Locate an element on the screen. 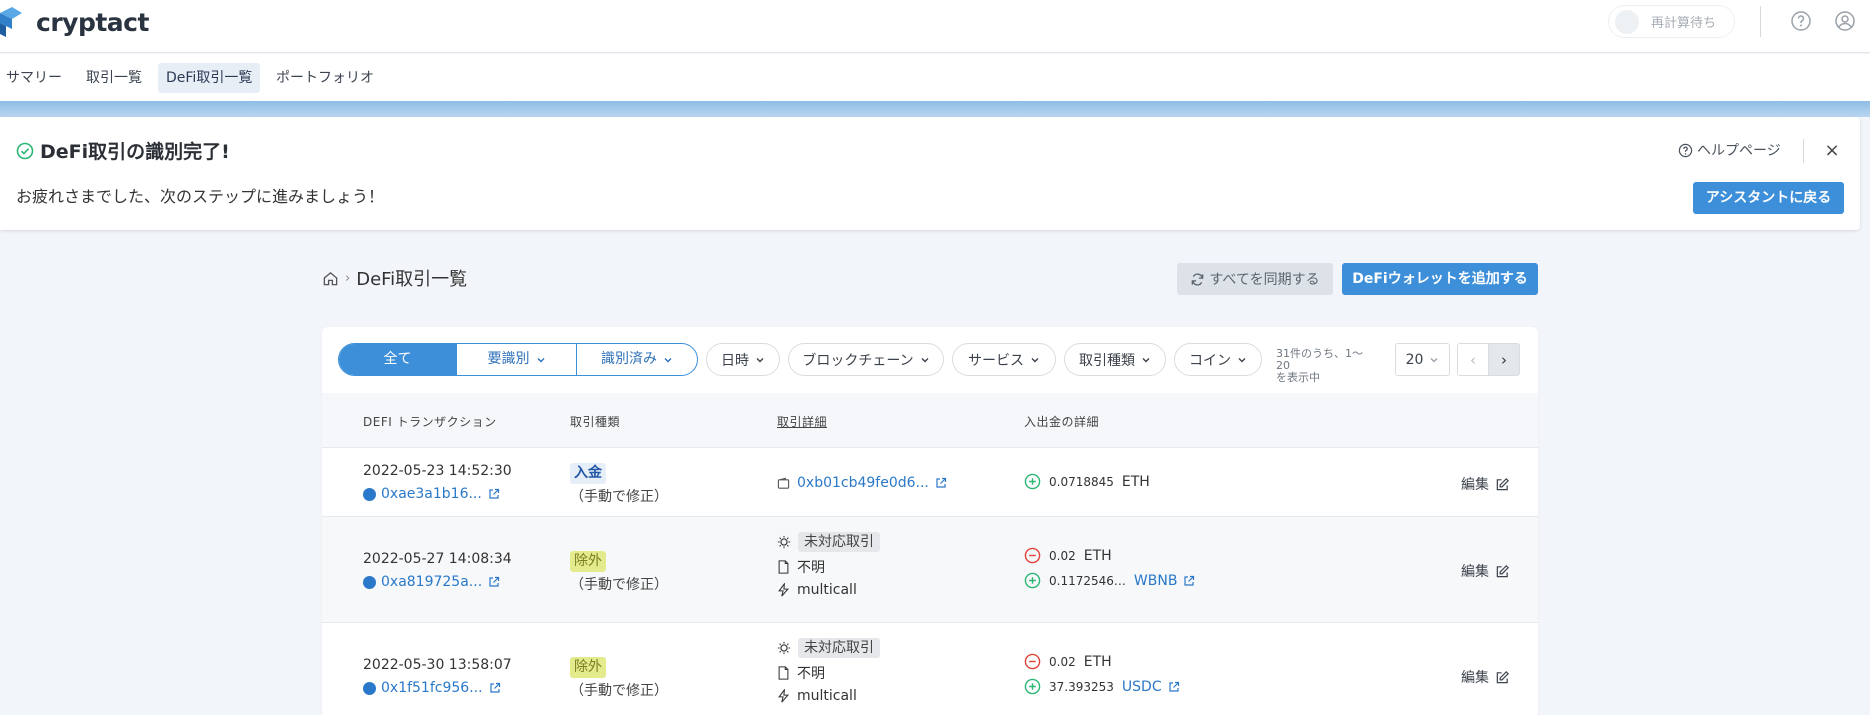 The height and width of the screenshot is (715, 1870). segment-all: 全て is located at coordinates (398, 359).